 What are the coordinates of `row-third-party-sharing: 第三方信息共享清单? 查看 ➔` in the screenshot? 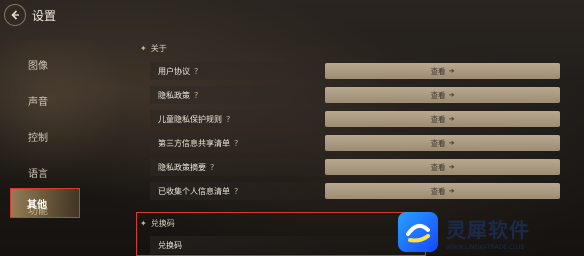 It's located at (355, 143).